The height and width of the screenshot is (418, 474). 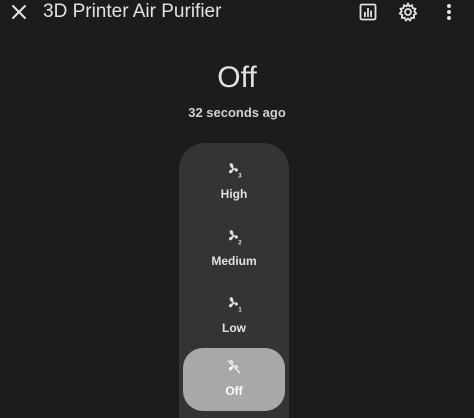 I want to click on fan-off-icon, so click(x=234, y=366).